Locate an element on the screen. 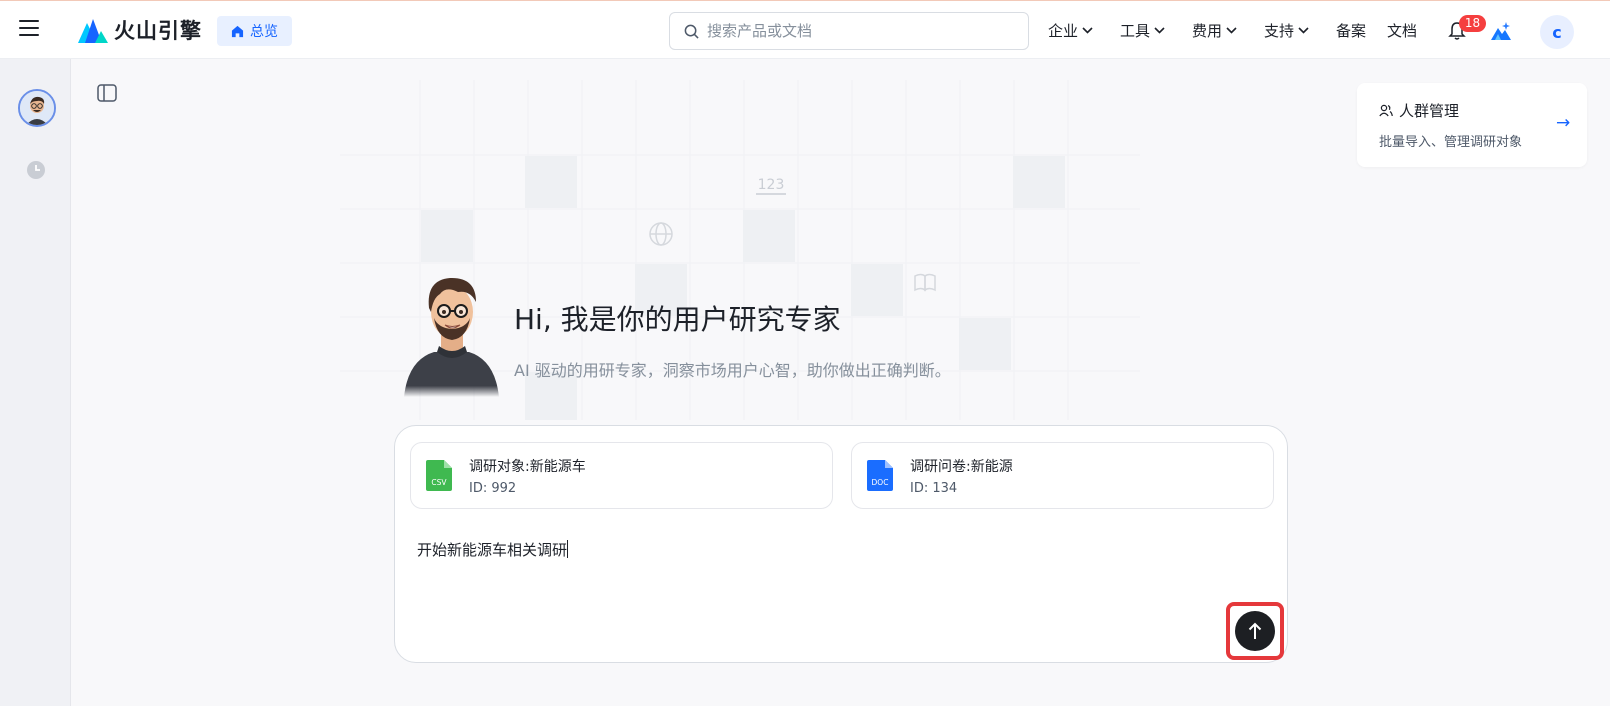  attachment-card-doc: DOC 调研问卷:新能源 ID: 134 is located at coordinates (1062, 475).